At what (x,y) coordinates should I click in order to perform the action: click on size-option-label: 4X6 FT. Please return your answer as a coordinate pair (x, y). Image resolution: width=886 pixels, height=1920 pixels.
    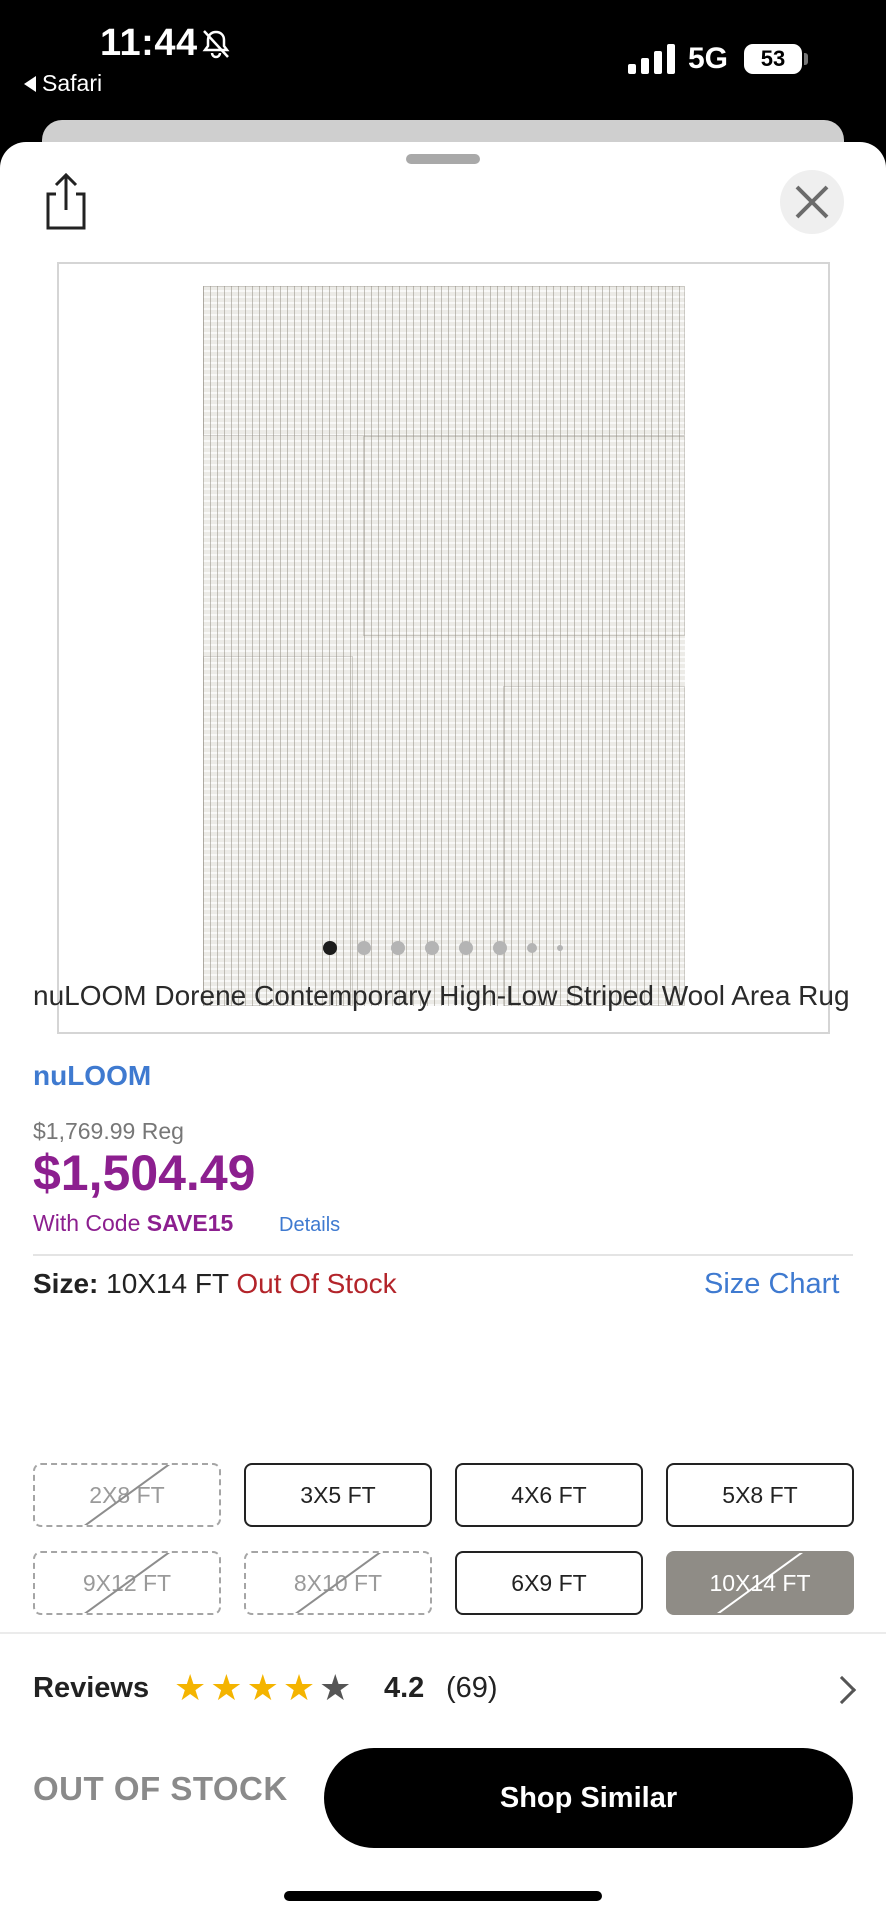
    Looking at the image, I should click on (549, 1494).